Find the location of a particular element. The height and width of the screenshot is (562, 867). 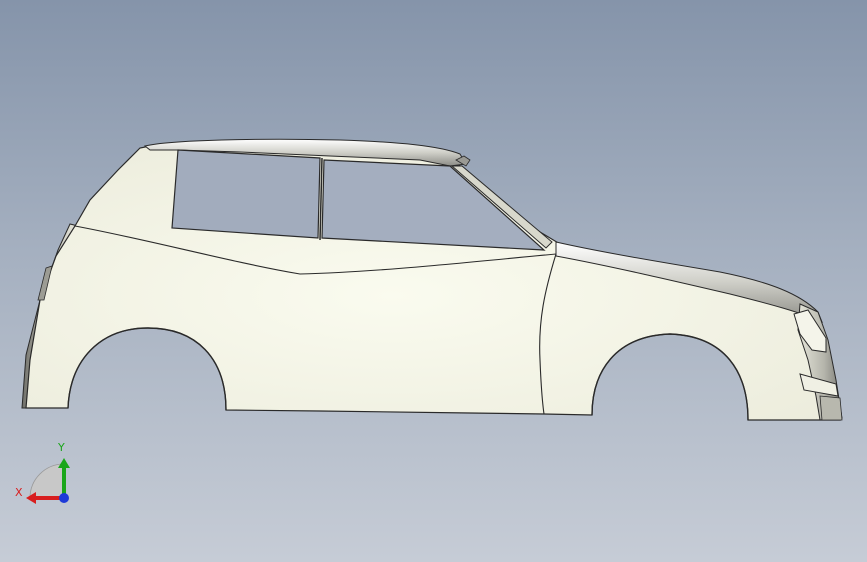

axis-triad: X Y is located at coordinates (45, 475).